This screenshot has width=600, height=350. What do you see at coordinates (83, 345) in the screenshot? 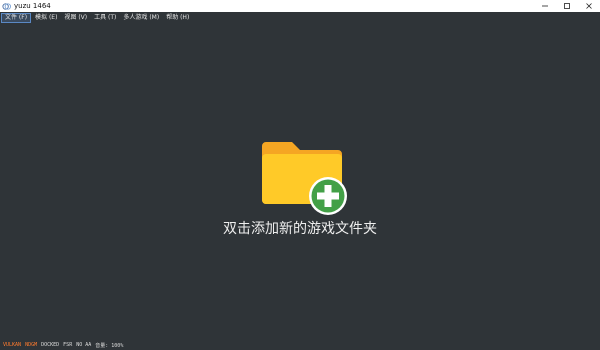
I see `status-antialiasing: NO AA` at bounding box center [83, 345].